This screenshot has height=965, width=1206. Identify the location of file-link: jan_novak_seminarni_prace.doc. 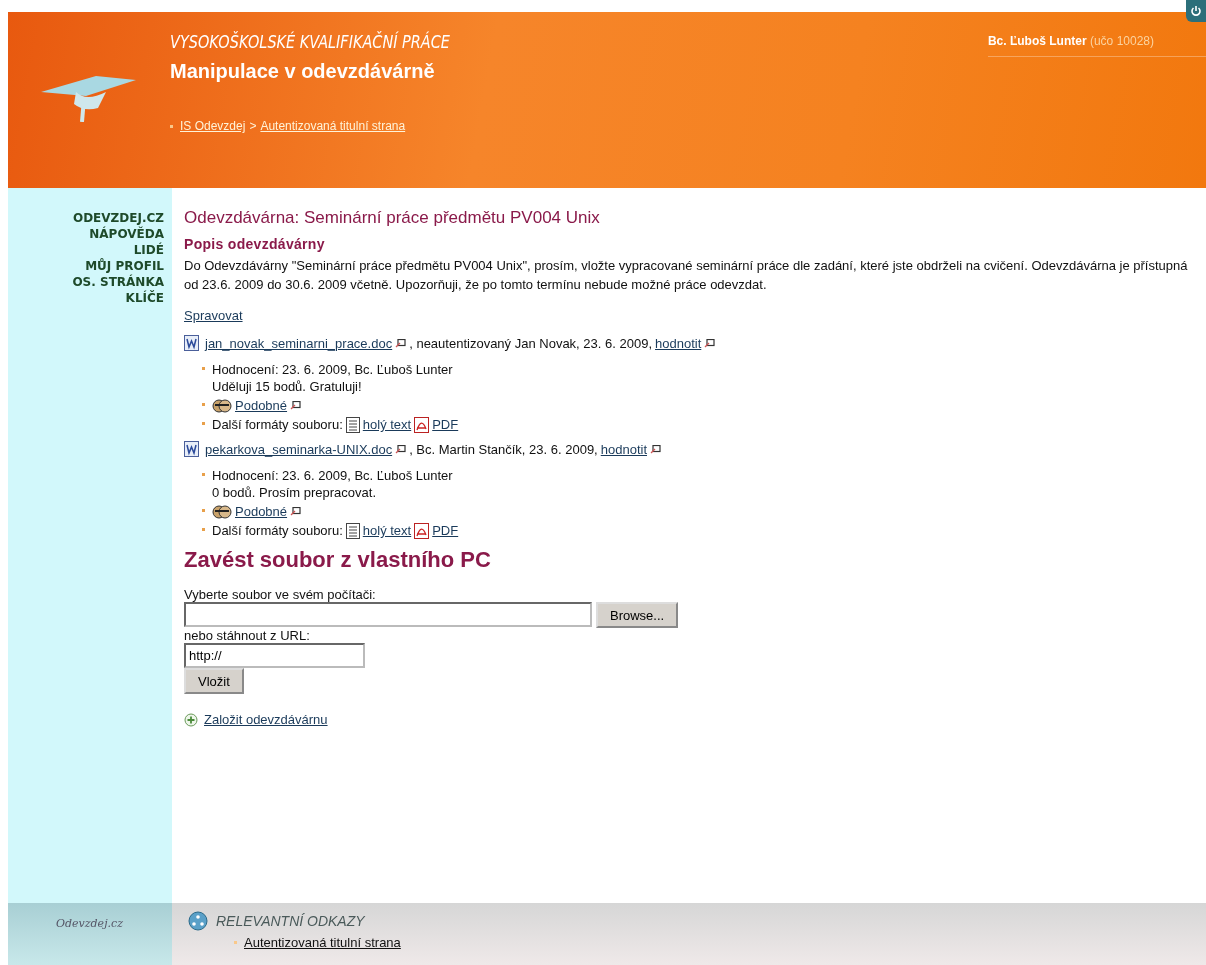
(299, 343).